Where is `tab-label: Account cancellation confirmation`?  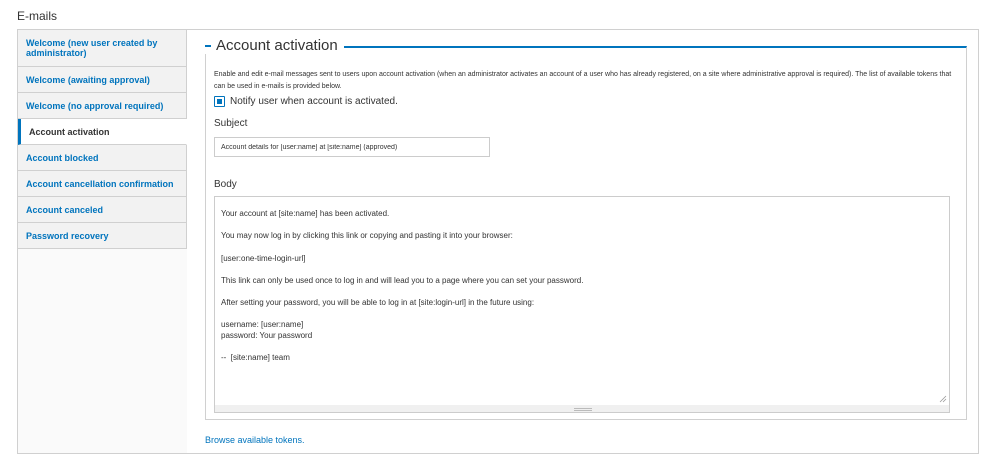
tab-label: Account cancellation confirmation is located at coordinates (100, 183).